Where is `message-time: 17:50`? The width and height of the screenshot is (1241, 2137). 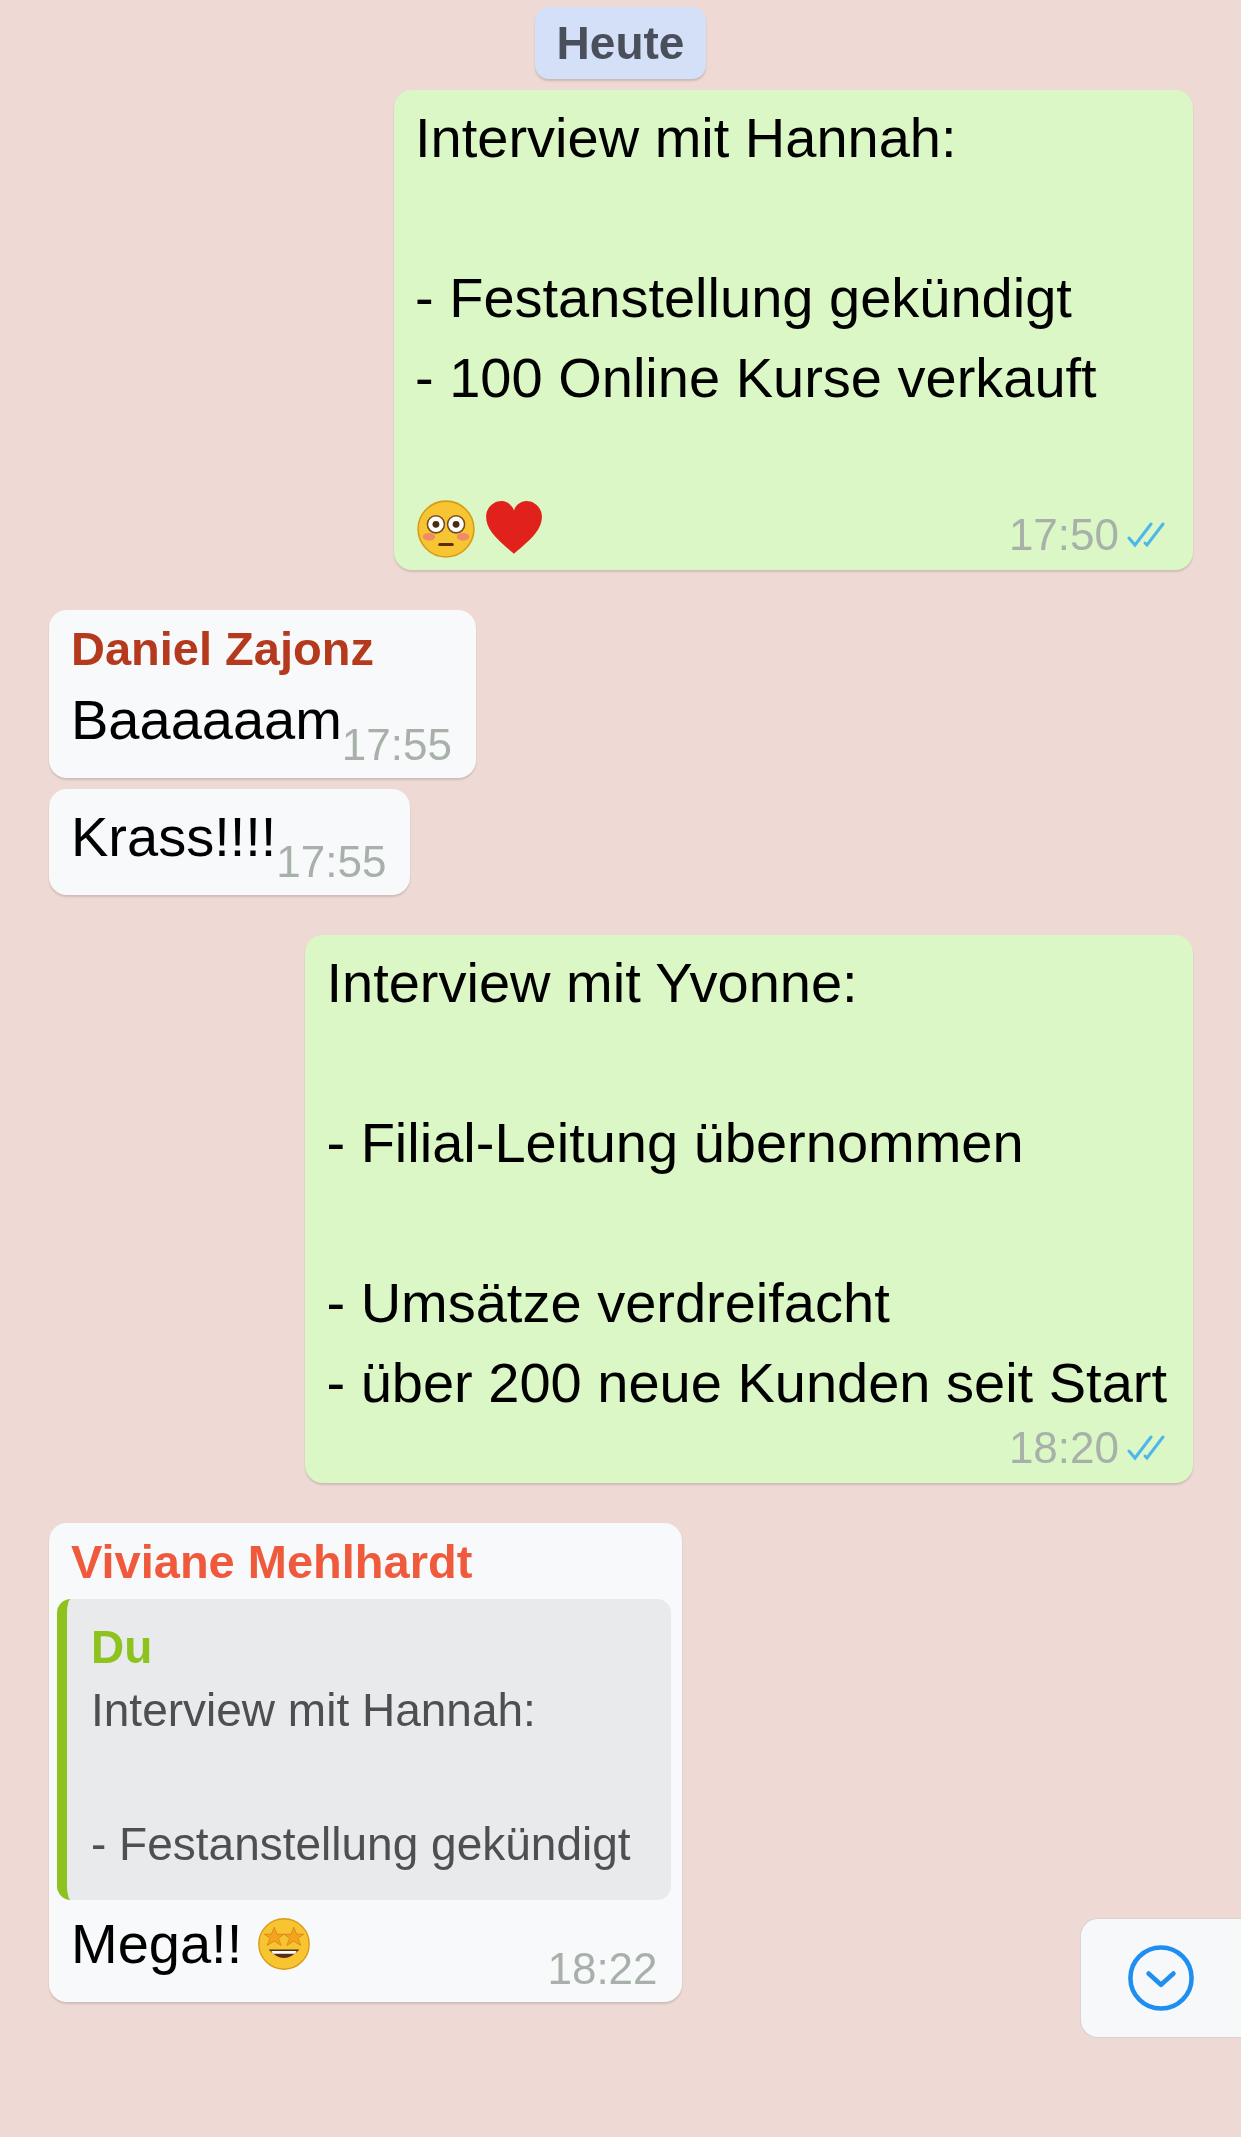
message-time: 17:50 is located at coordinates (1063, 535).